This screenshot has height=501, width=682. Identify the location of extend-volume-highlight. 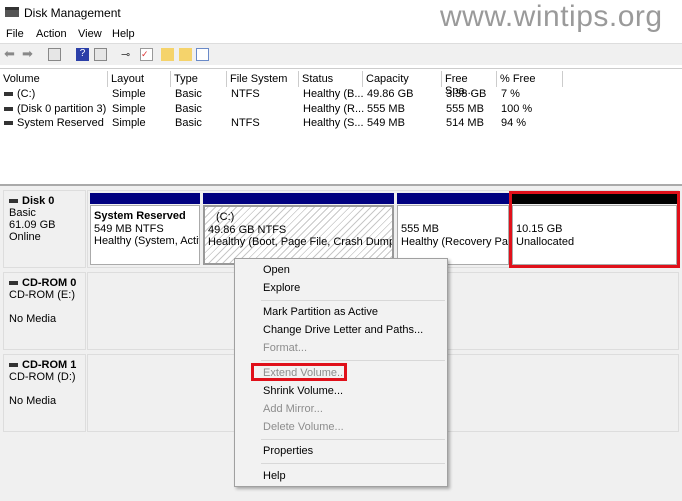
(299, 372).